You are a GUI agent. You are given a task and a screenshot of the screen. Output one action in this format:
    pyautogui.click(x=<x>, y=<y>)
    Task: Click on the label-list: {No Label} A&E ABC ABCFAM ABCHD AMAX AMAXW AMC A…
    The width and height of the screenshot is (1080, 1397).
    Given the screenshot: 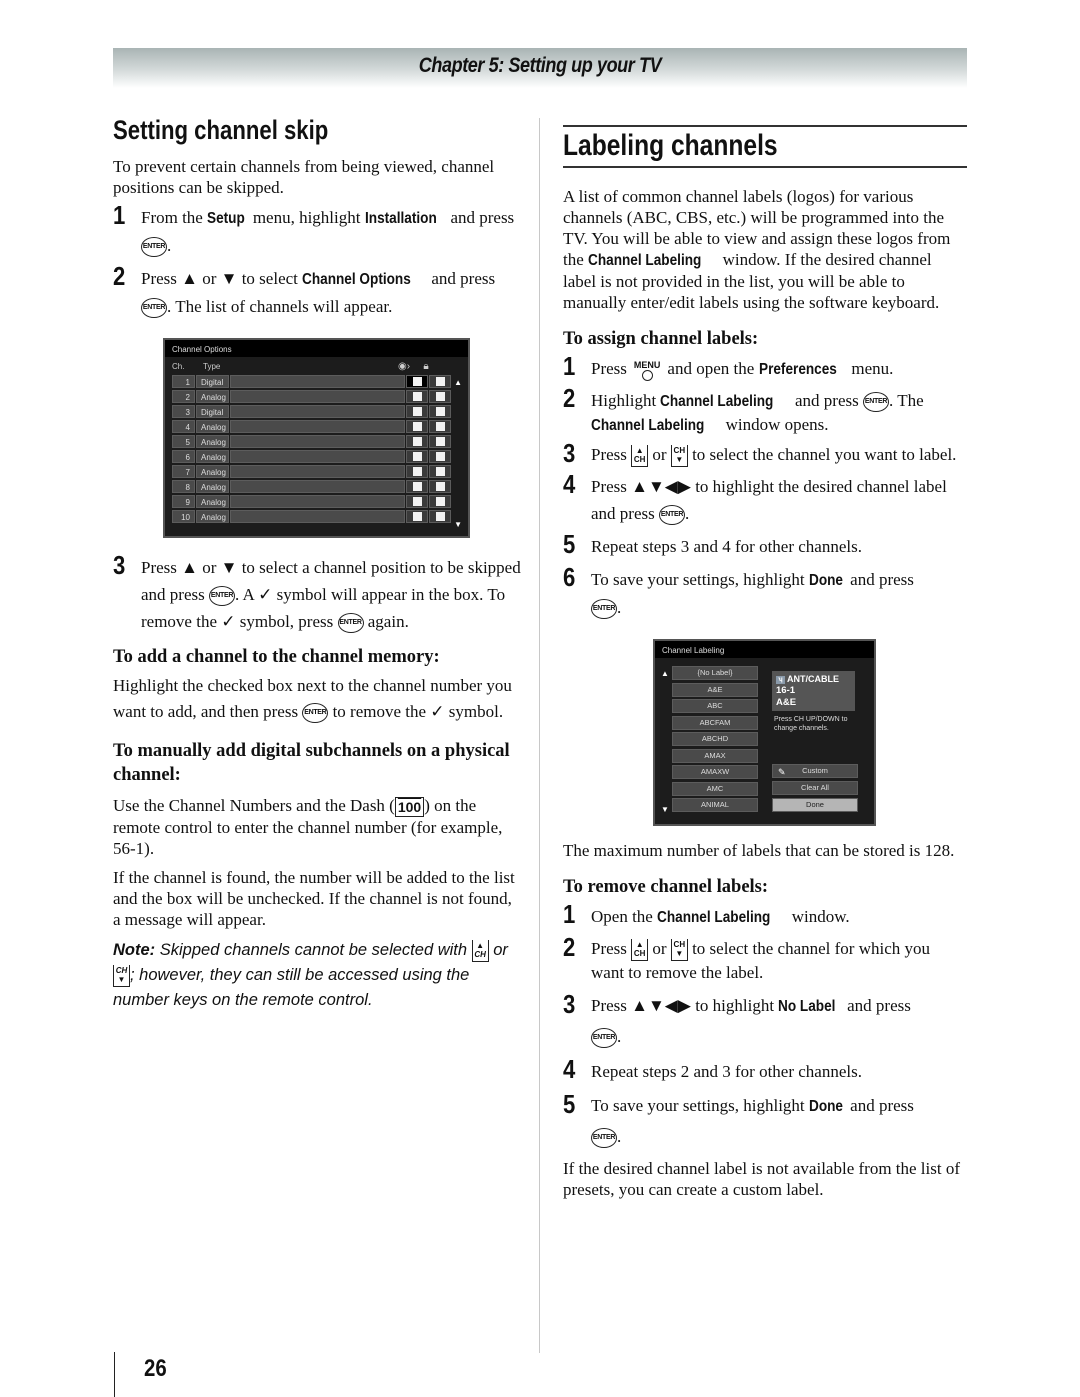 What is the action you would take?
    pyautogui.click(x=715, y=740)
    